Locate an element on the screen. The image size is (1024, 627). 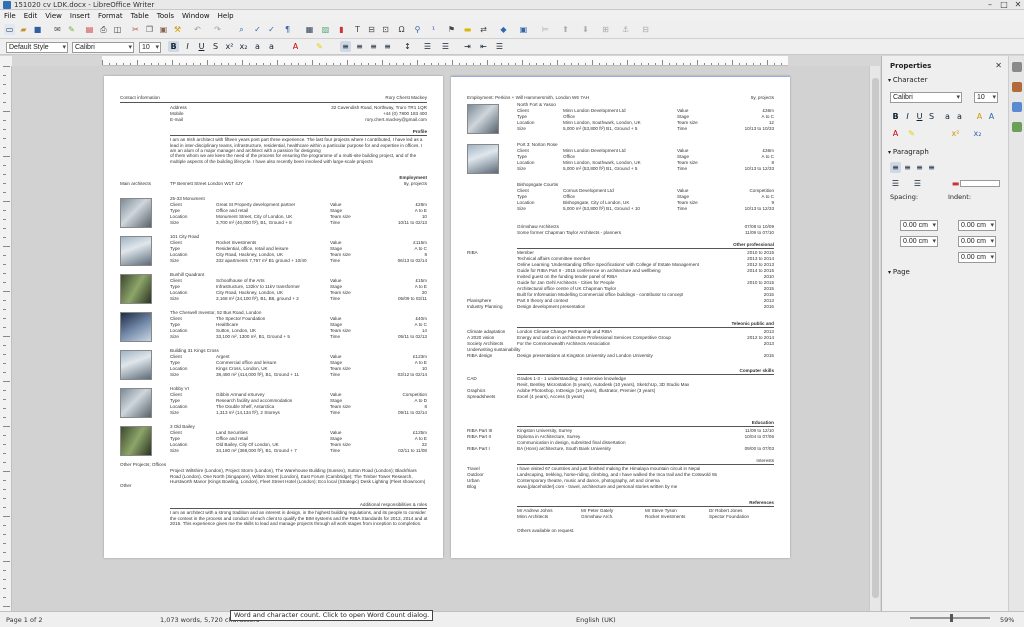
bookmark-icon: ⚑ is located at coordinates (451, 29).